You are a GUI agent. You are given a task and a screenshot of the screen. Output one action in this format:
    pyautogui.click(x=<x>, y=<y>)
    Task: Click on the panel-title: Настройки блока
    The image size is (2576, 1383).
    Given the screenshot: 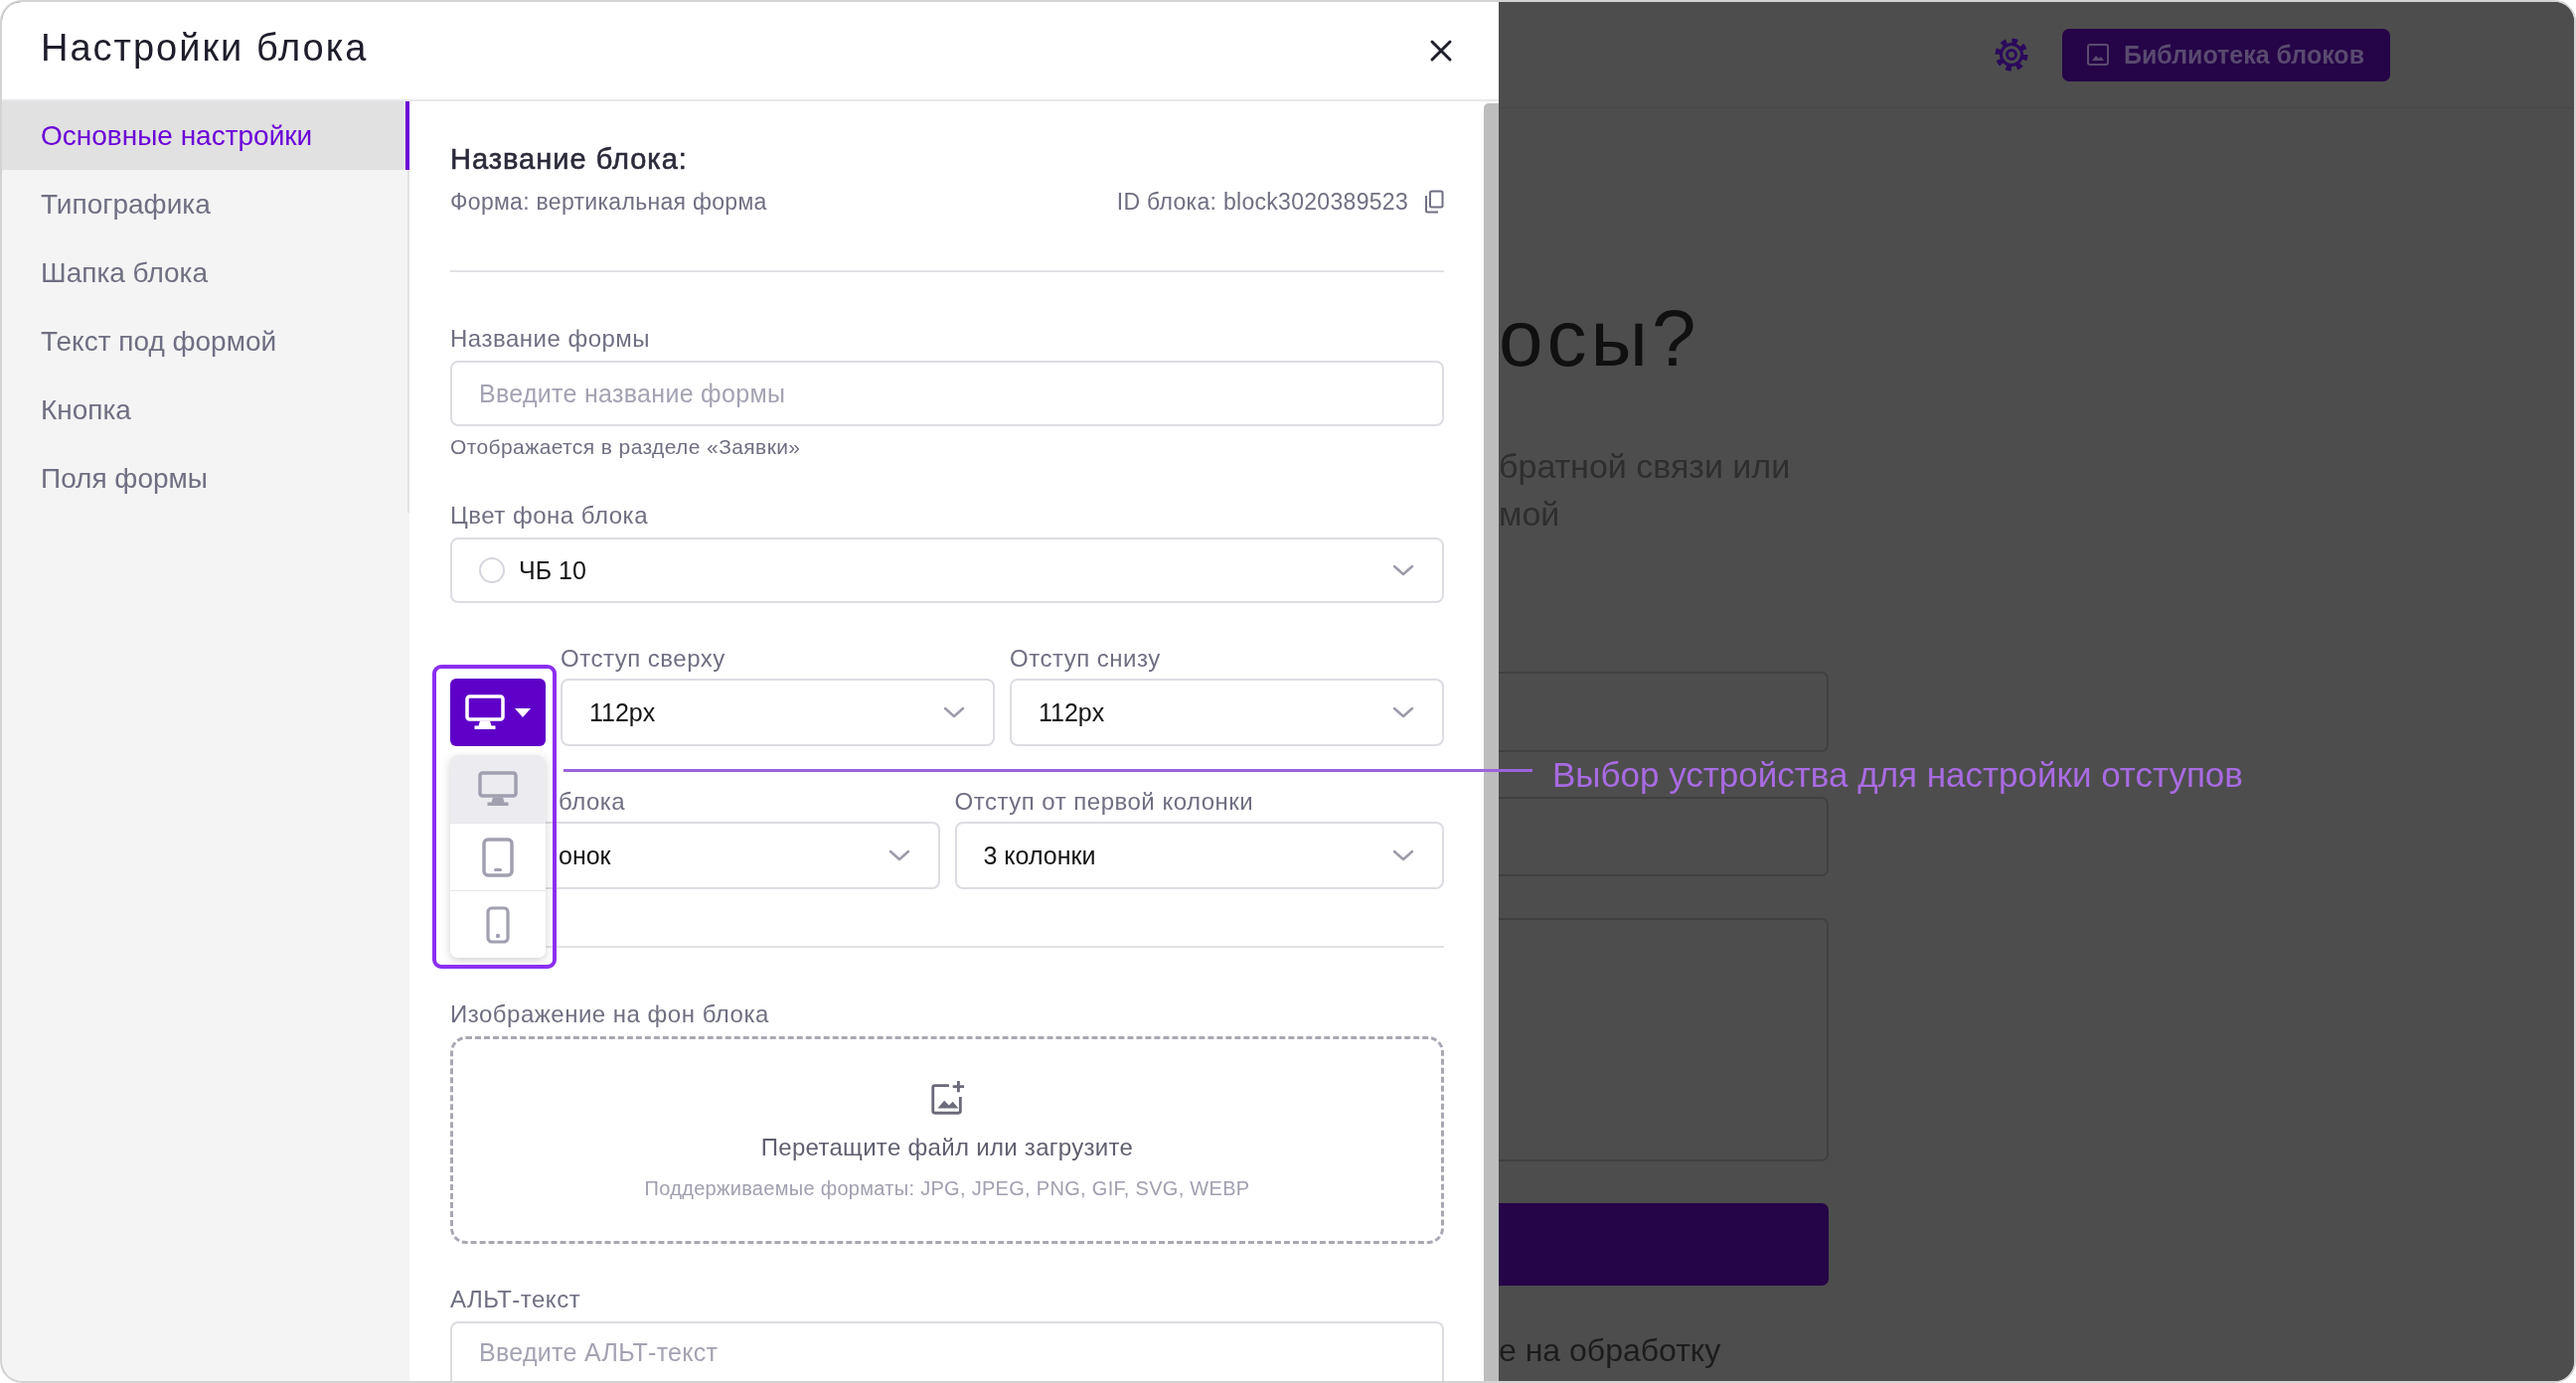 What is the action you would take?
    pyautogui.click(x=205, y=48)
    